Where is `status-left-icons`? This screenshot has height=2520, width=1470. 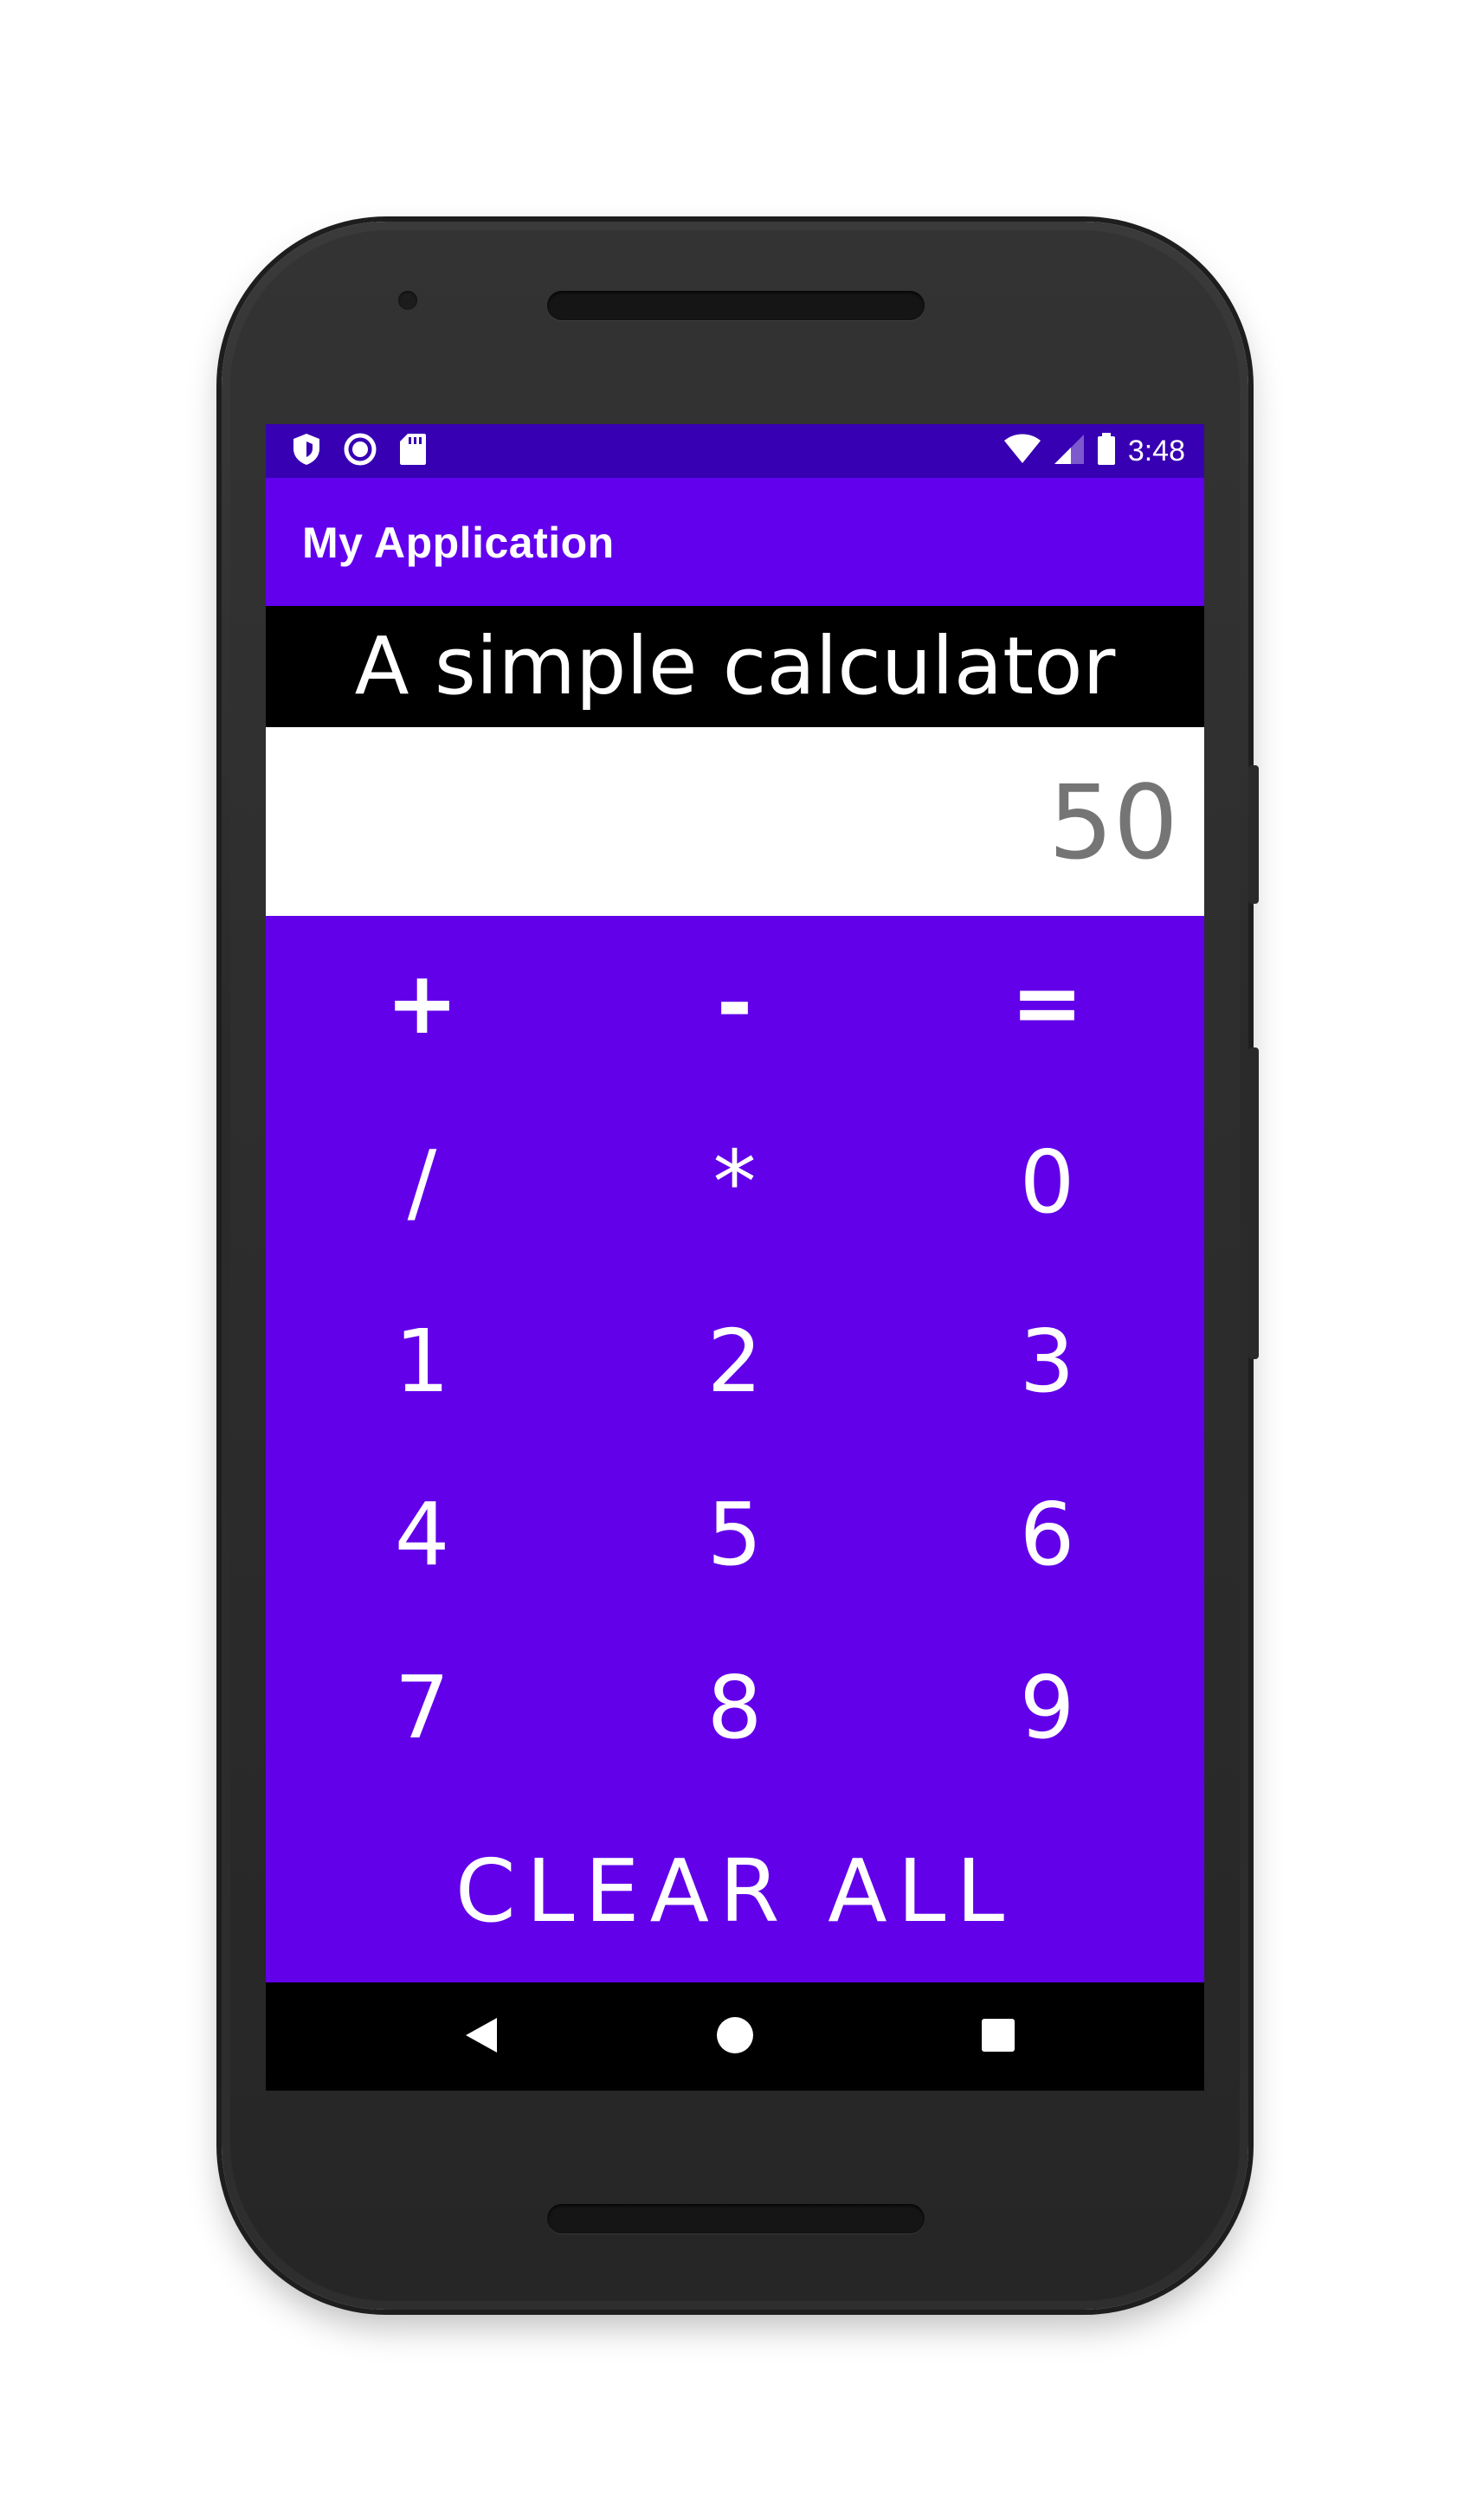
status-left-icons is located at coordinates (360, 451).